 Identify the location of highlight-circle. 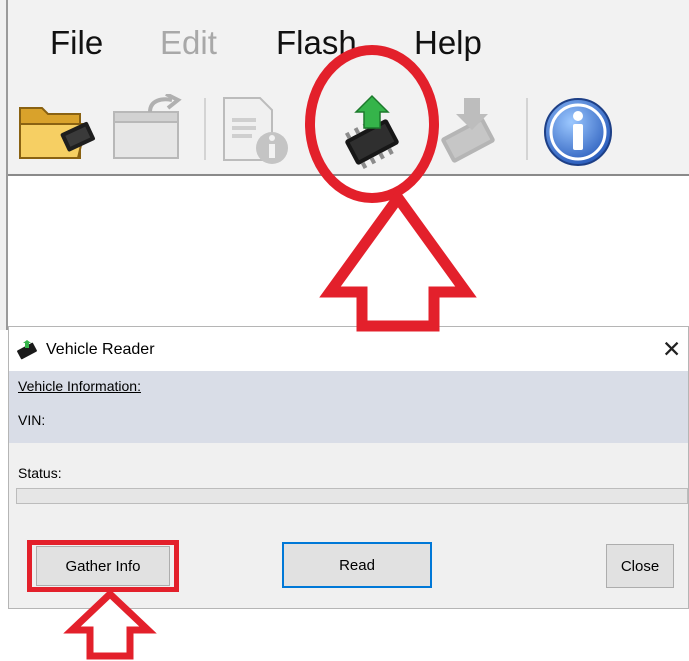
(372, 124).